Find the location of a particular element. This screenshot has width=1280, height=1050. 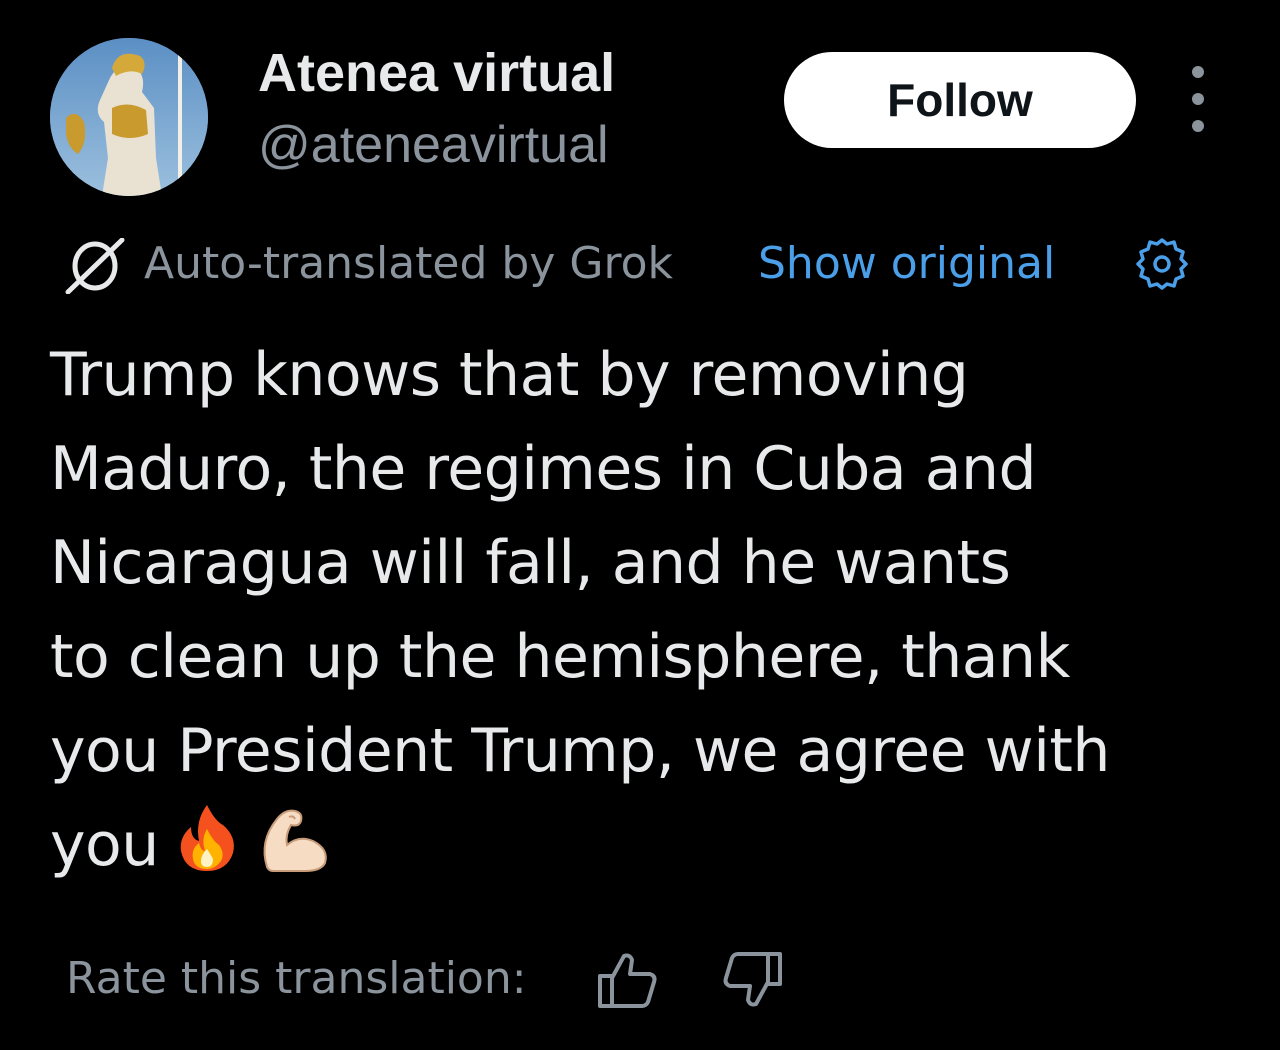

athena-statue-avatar-image is located at coordinates (129, 117).